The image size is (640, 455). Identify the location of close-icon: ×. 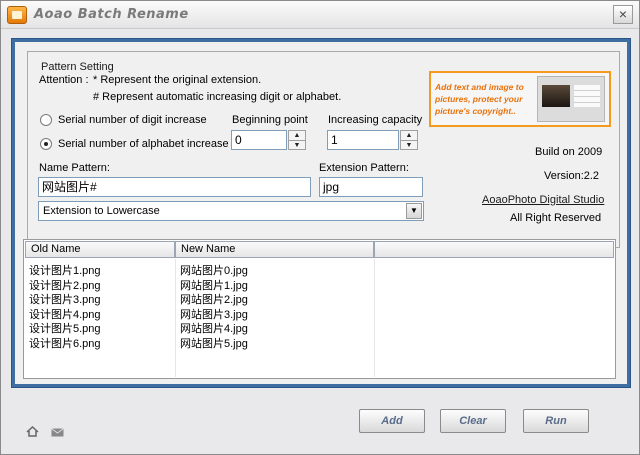
(623, 14).